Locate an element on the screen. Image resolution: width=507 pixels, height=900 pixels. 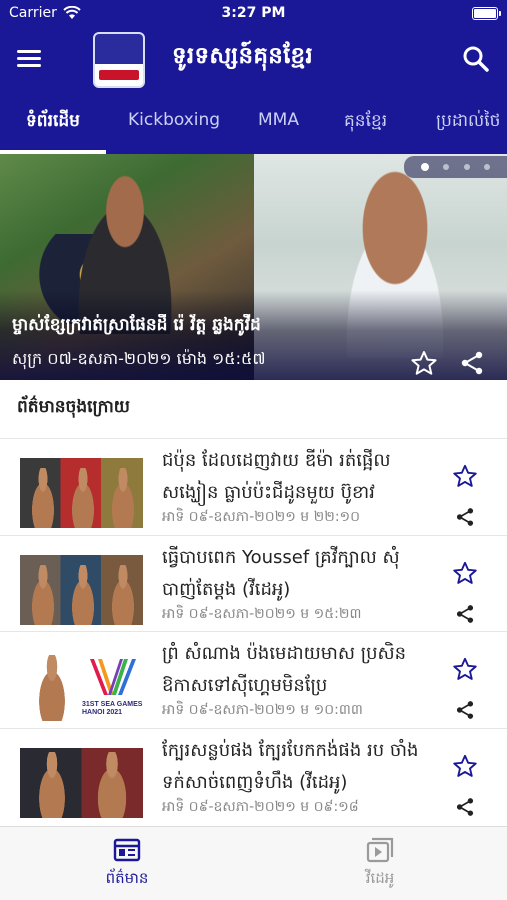
bottom-tab-bar: ព័ត៌មាន វីដេអូ is located at coordinates (253, 863).